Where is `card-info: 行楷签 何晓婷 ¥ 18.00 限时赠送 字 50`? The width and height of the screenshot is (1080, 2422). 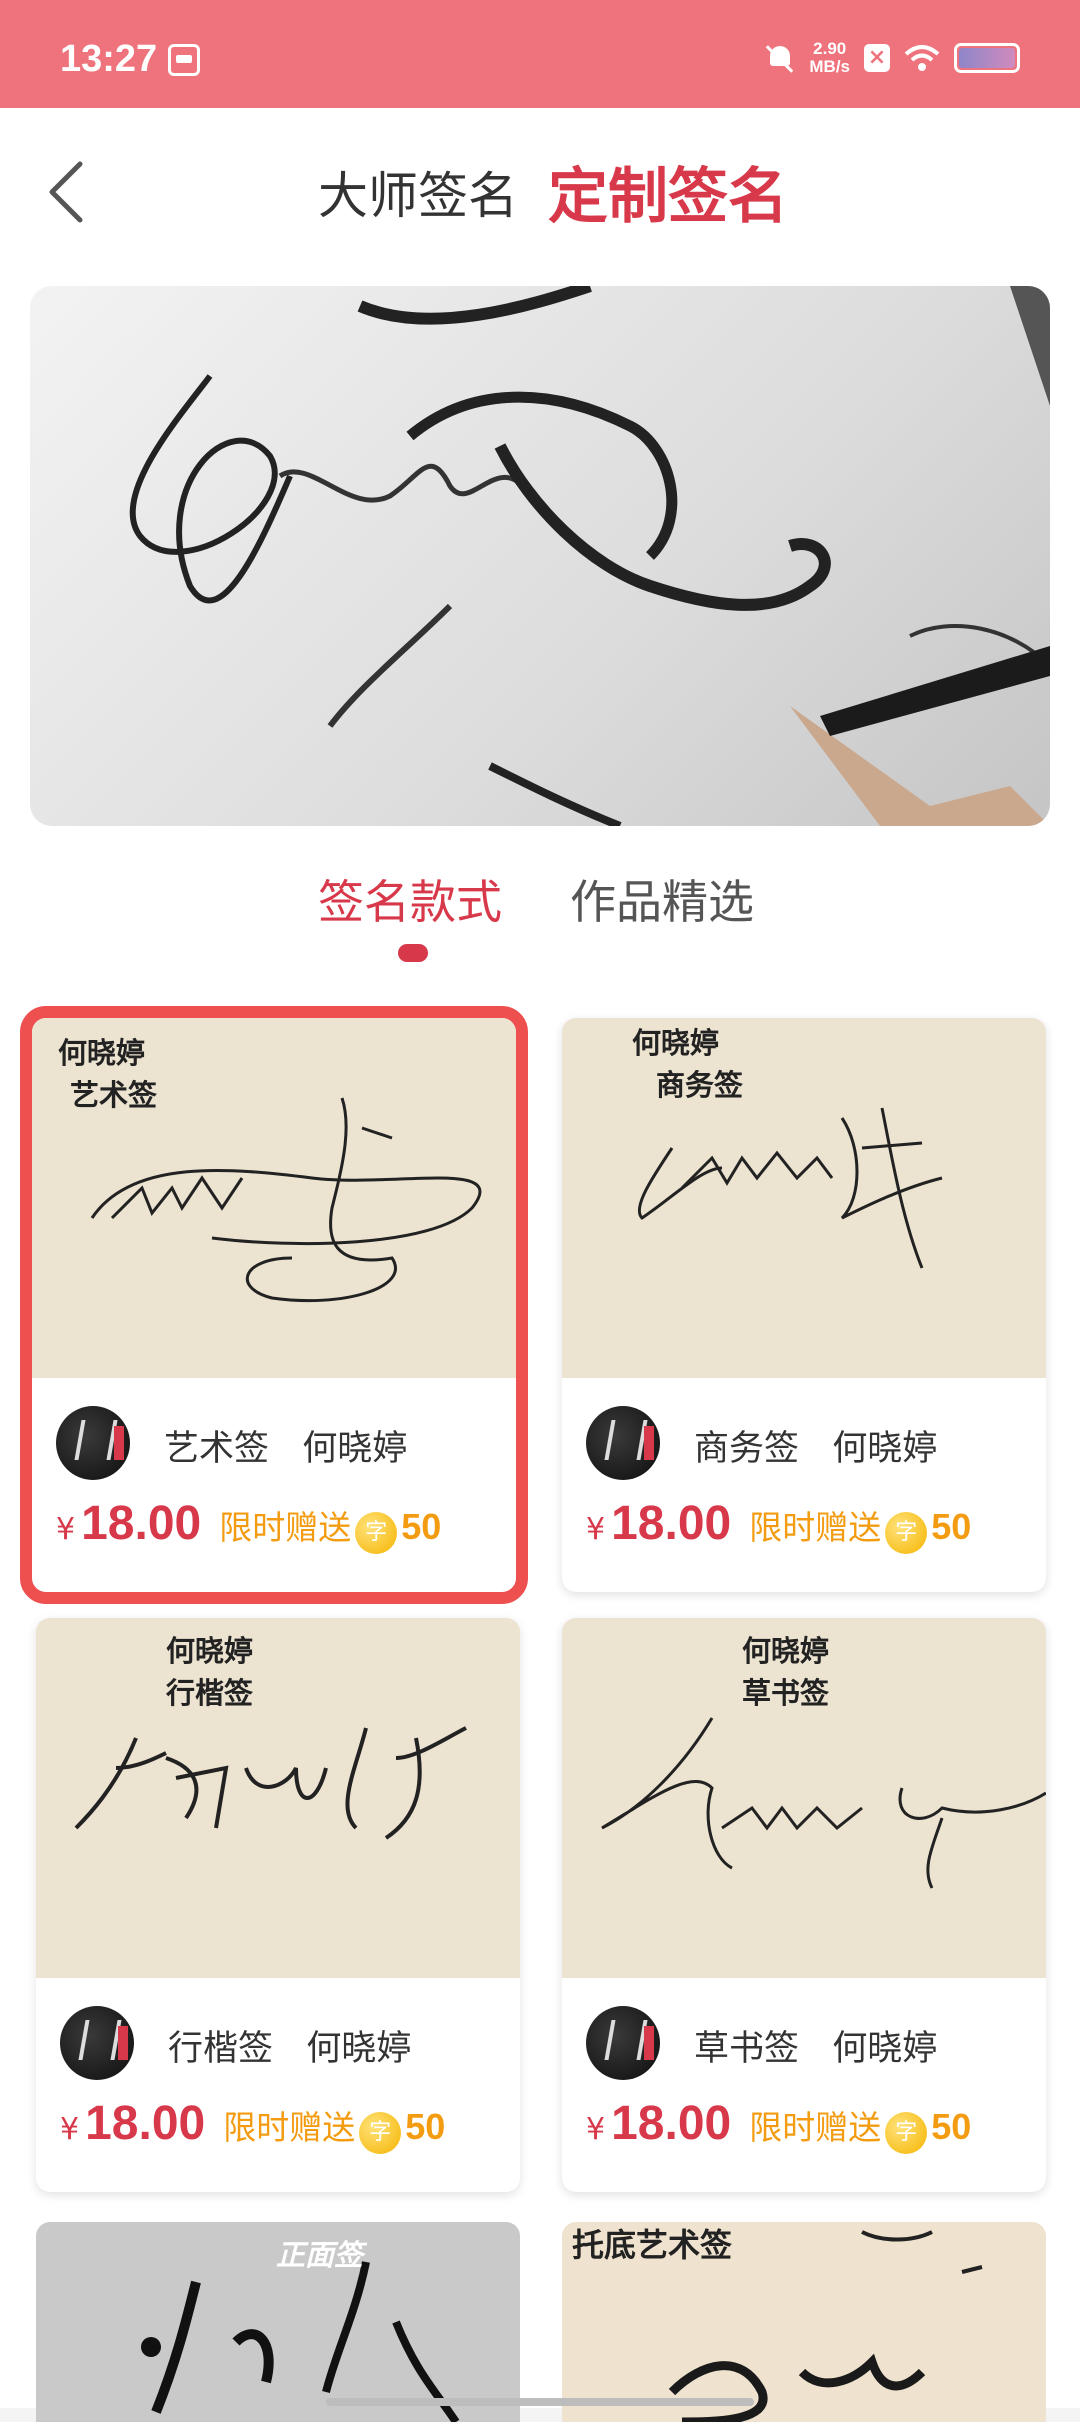
card-info: 行楷签 何晓婷 ¥ 18.00 限时赠送 字 50 is located at coordinates (278, 2085).